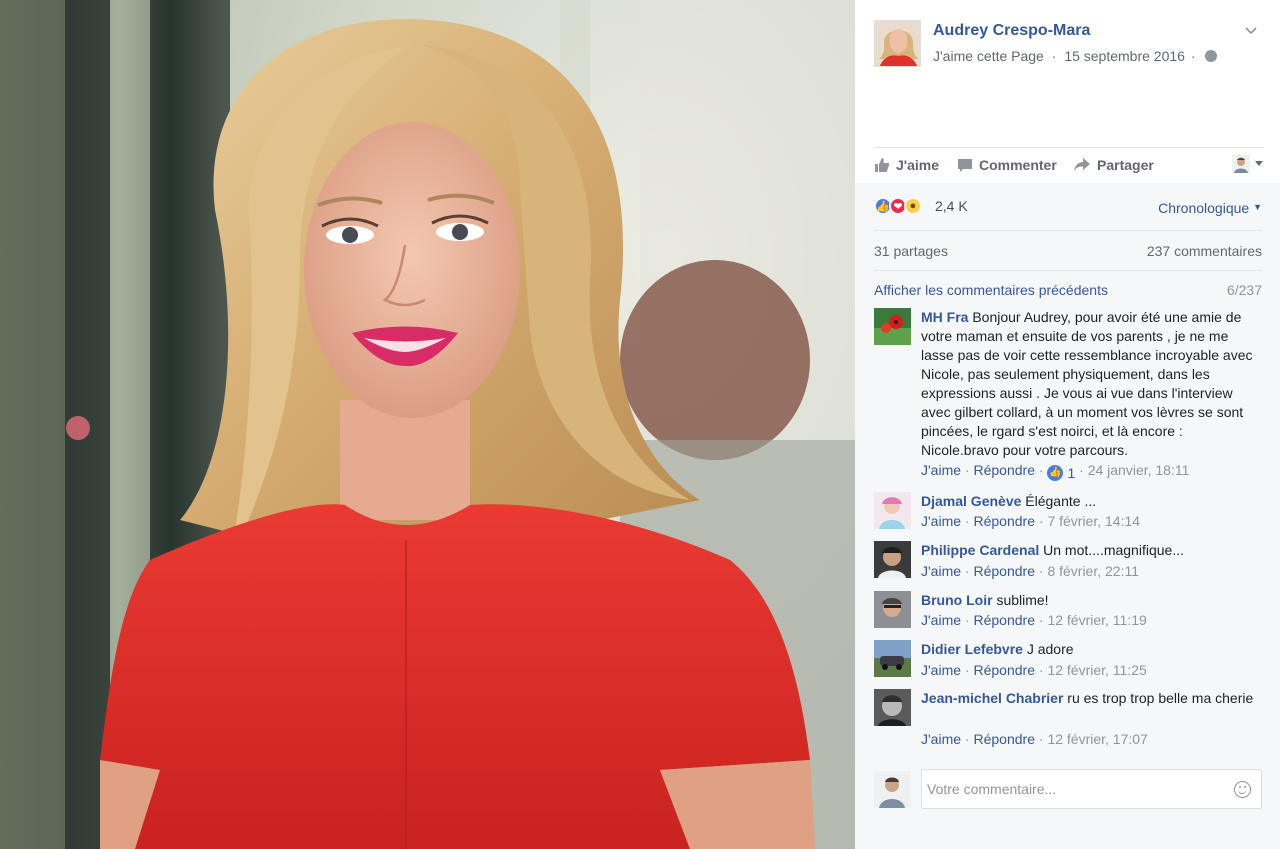  I want to click on post-action-bar: J'aime Commenter Partager, so click(1069, 165).